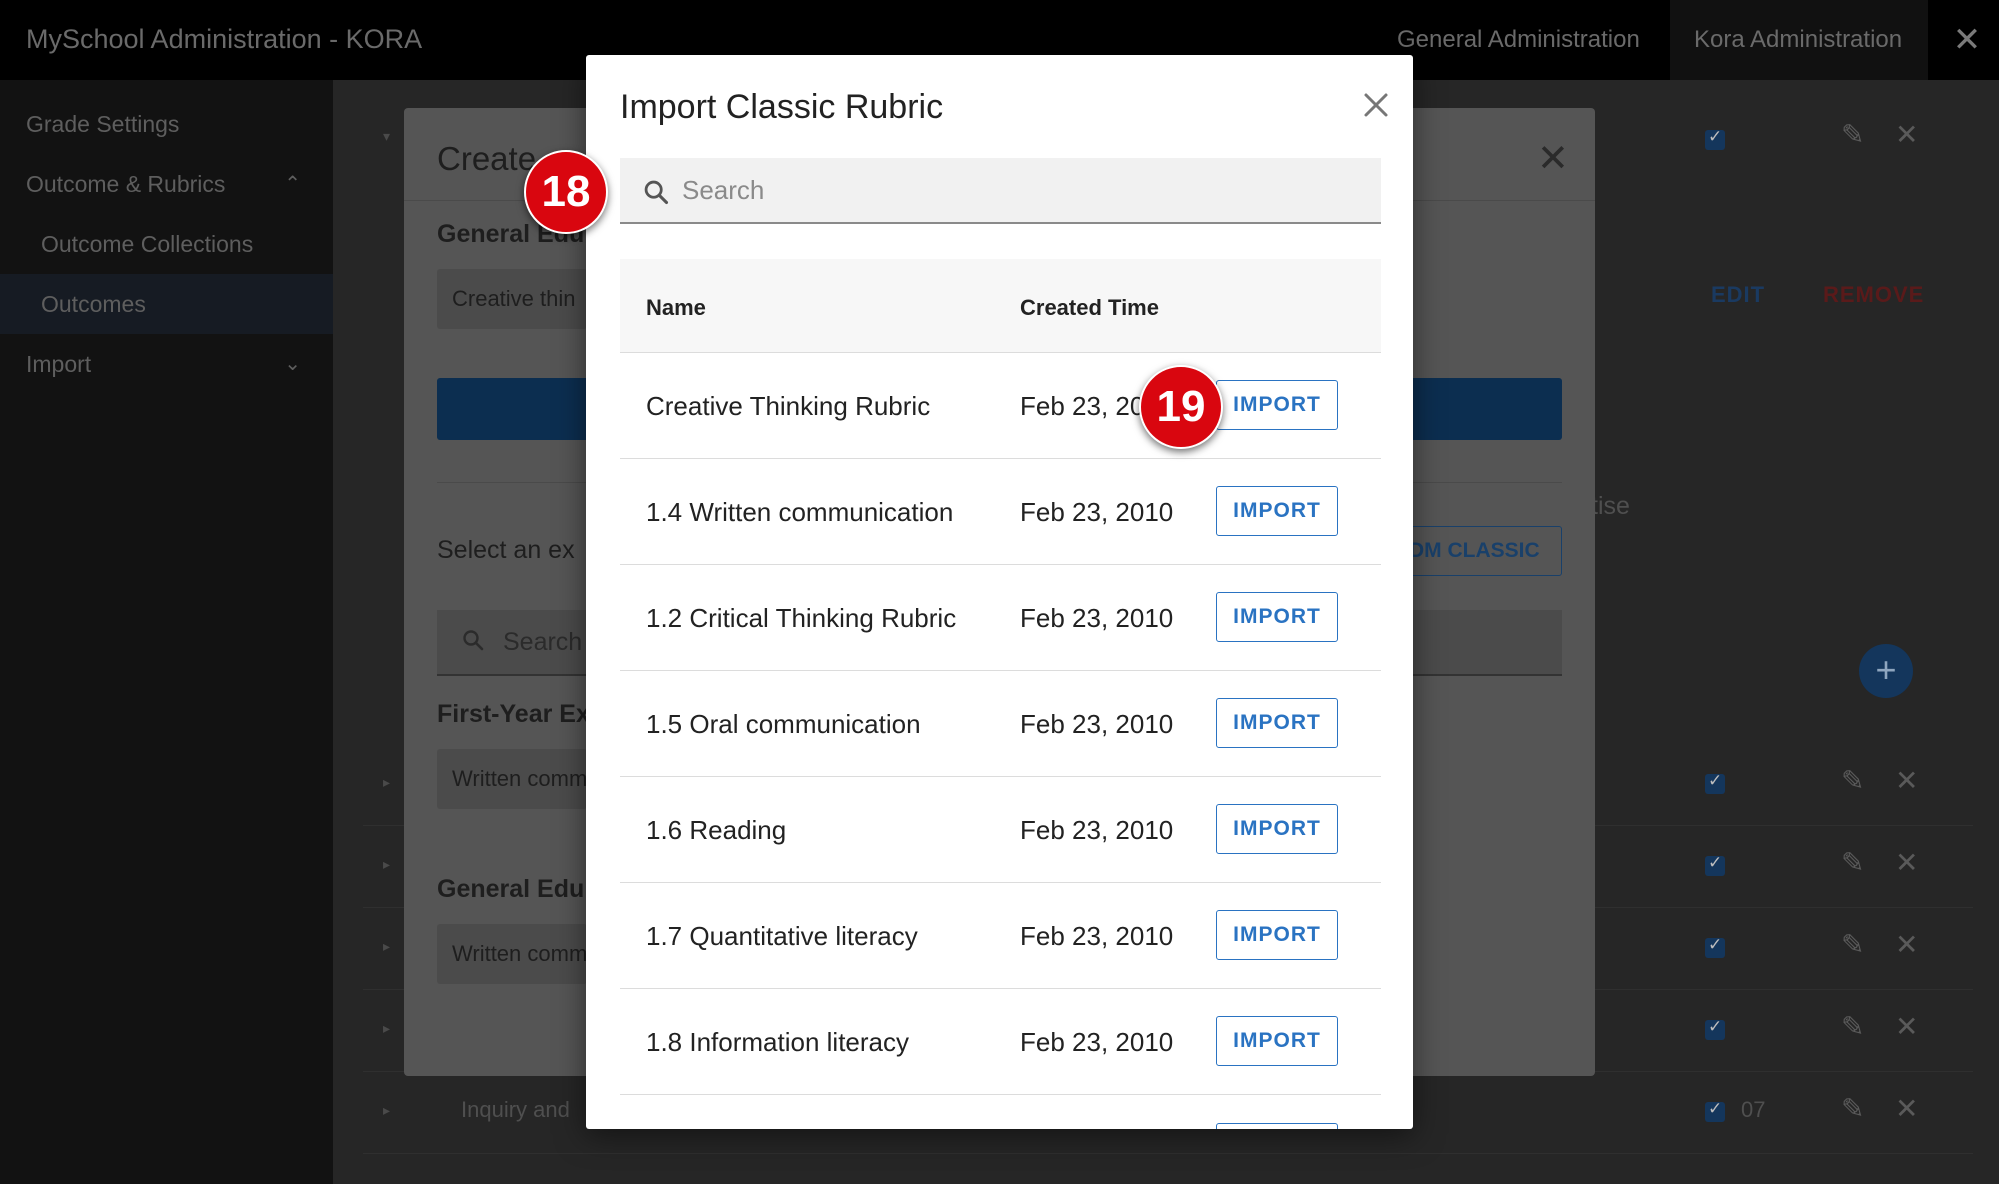  Describe the element at coordinates (1277, 1126) in the screenshot. I see `import-button-partial` at that location.